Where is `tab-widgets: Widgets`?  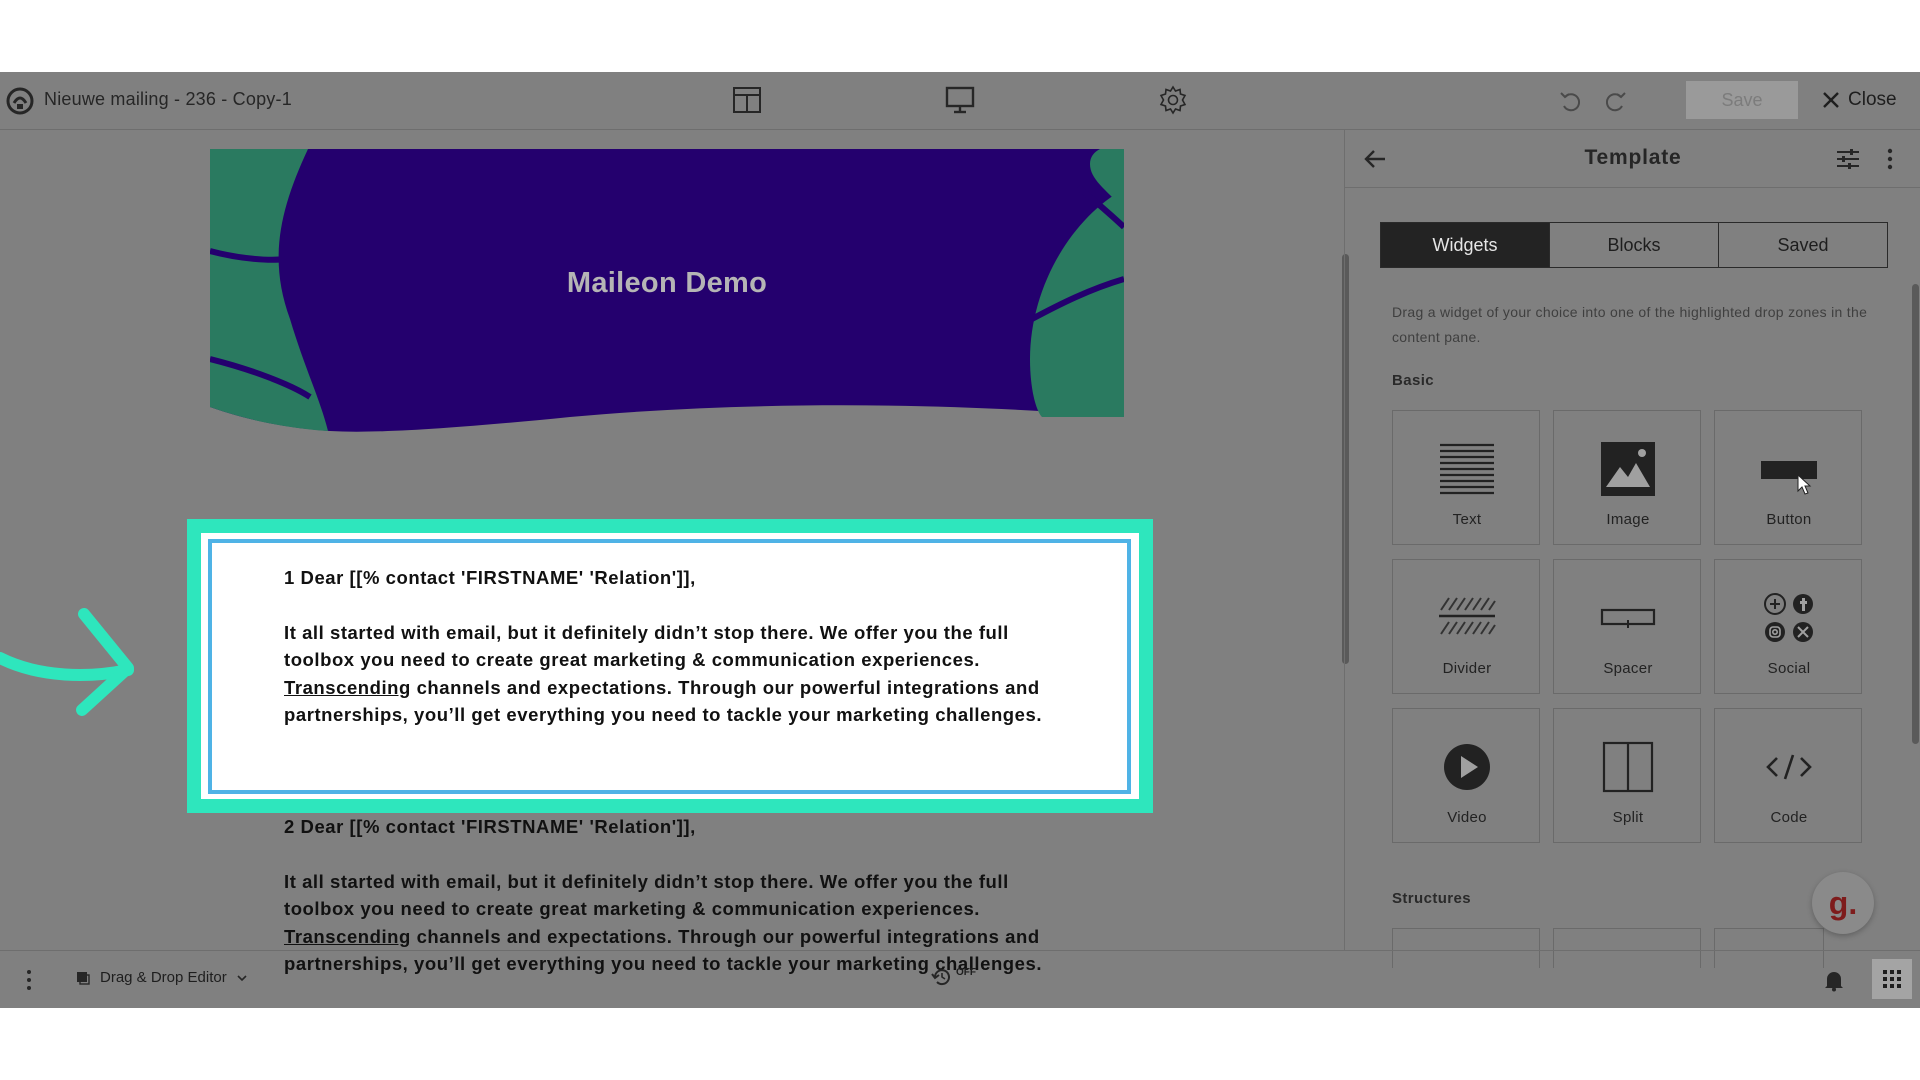 tab-widgets: Widgets is located at coordinates (1465, 245).